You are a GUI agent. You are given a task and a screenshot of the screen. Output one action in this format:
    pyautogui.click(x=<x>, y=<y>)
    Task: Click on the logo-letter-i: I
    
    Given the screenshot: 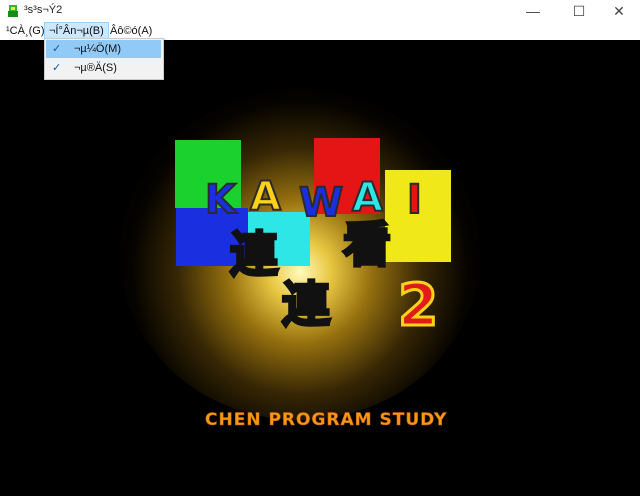 What is the action you would take?
    pyautogui.click(x=414, y=200)
    